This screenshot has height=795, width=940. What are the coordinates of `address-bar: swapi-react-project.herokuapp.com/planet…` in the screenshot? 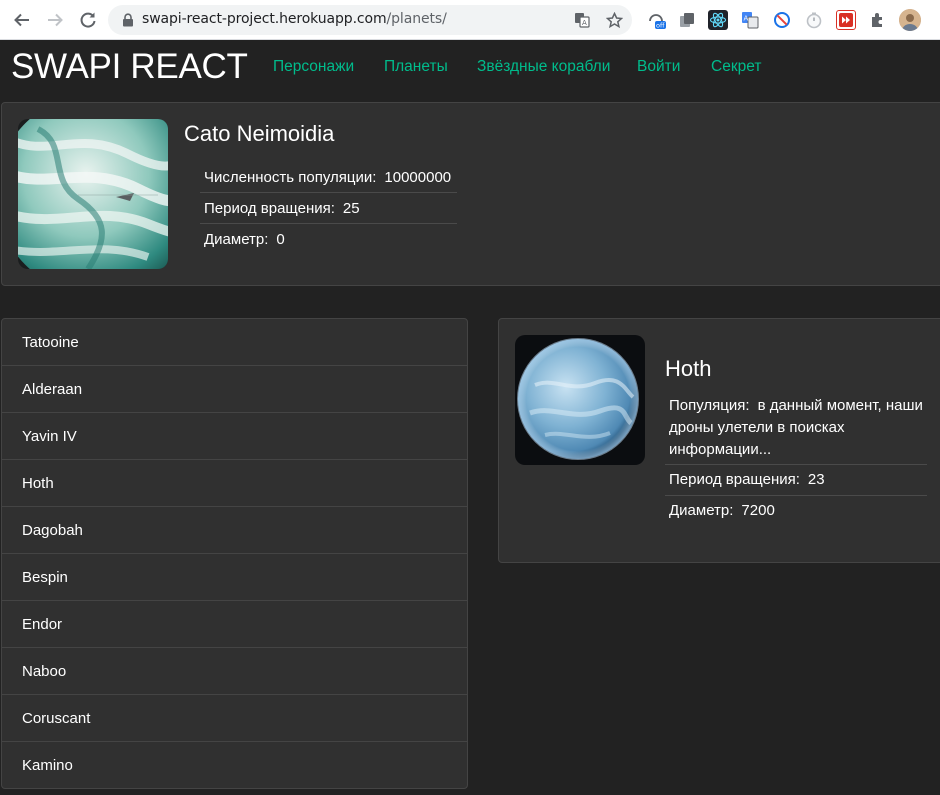 It's located at (370, 20).